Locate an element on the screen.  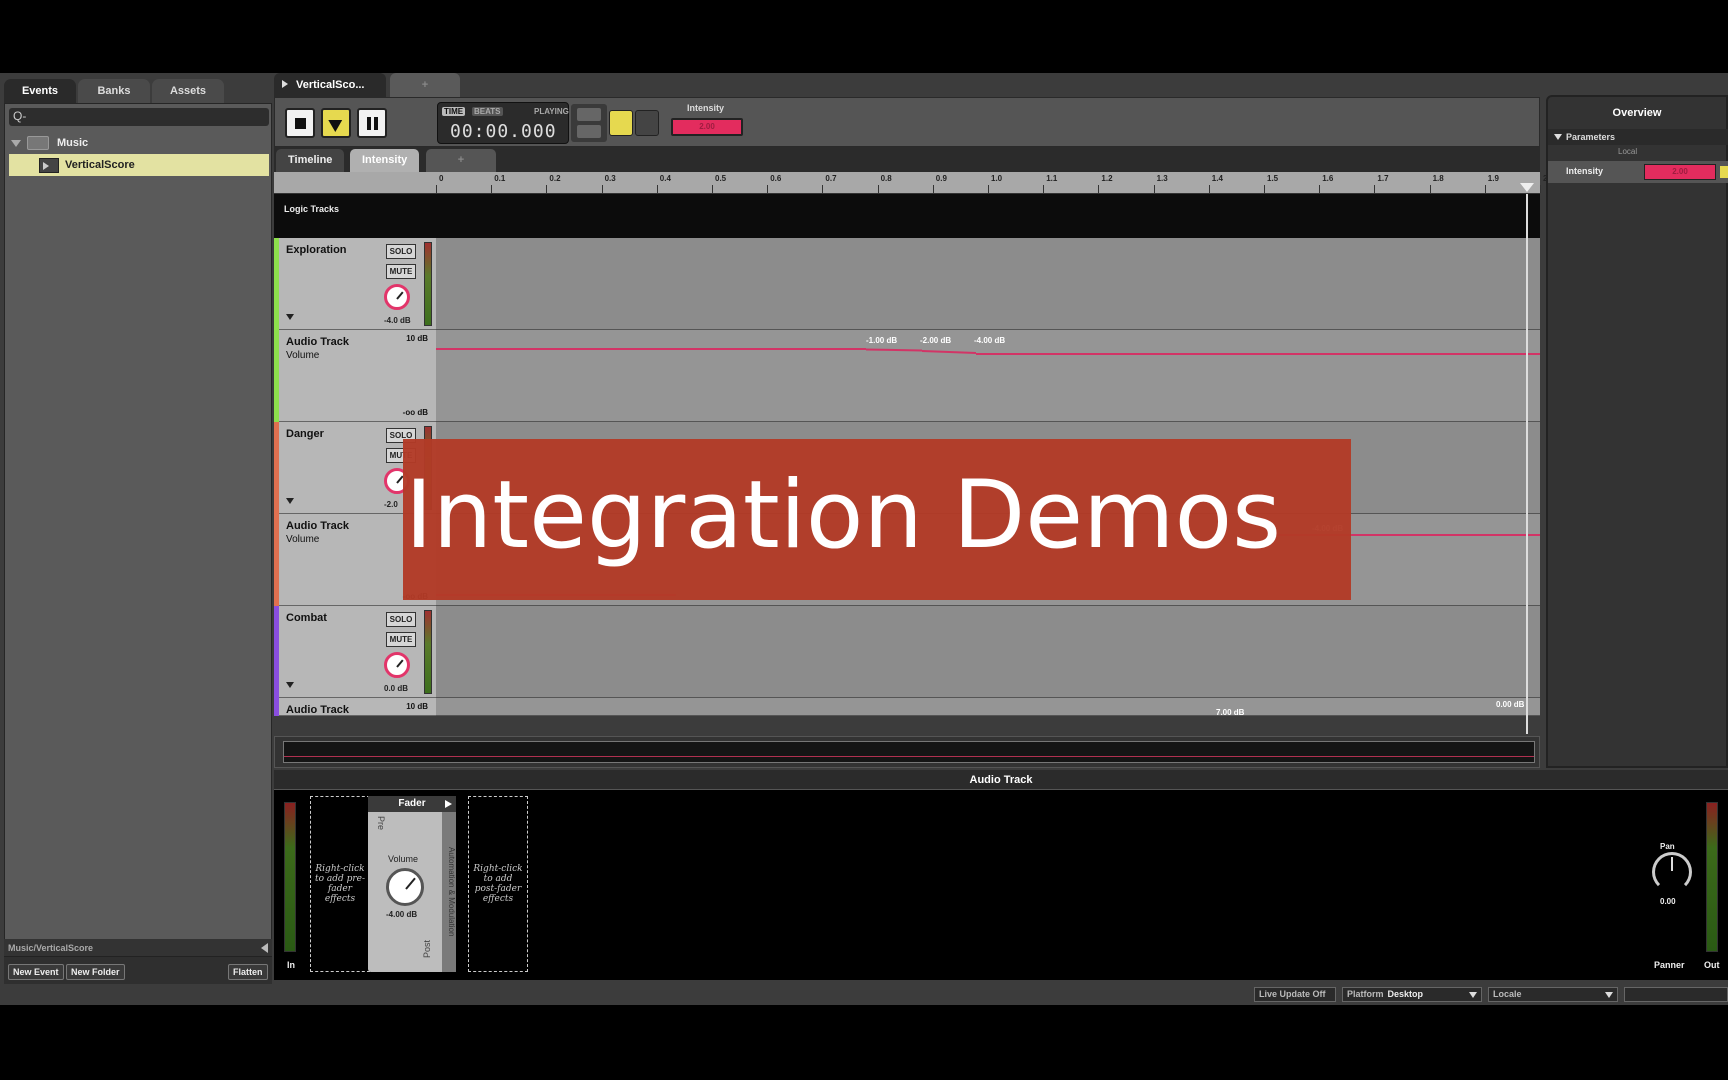
volume-knob is located at coordinates (405, 887).